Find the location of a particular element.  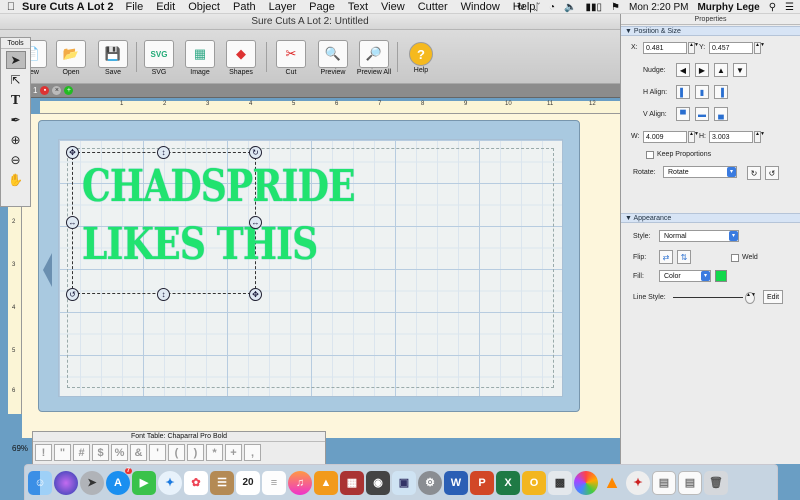

ibooks-icon: ▲ is located at coordinates (326, 482).